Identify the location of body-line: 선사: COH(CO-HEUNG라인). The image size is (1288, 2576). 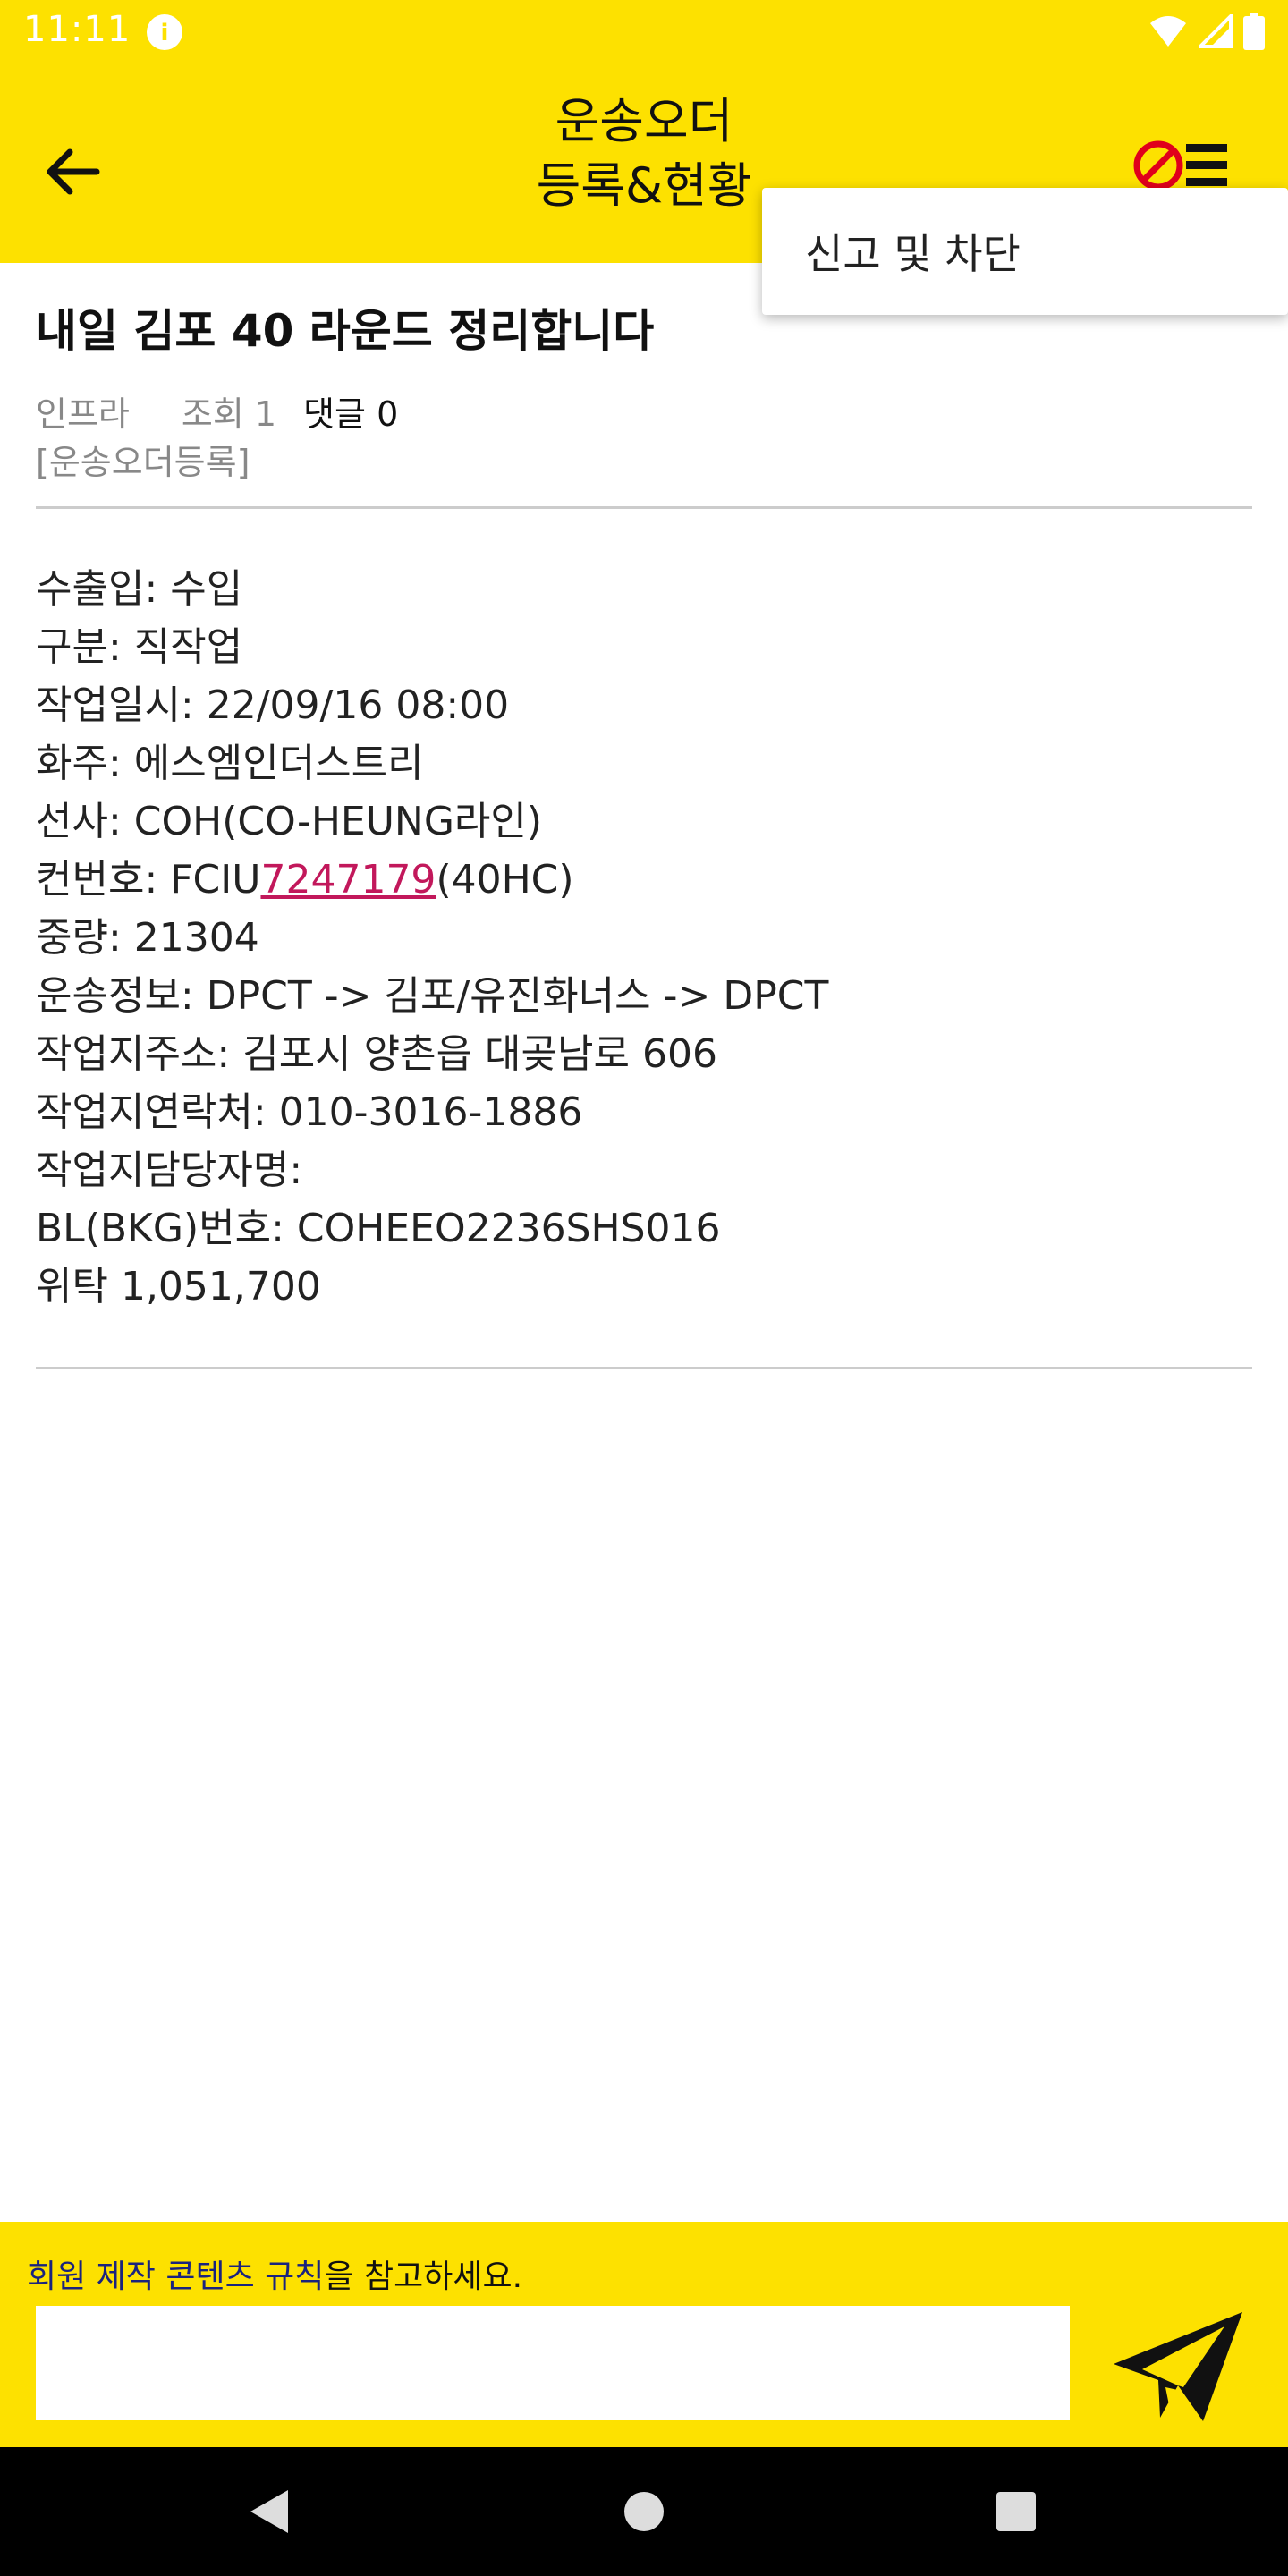
(289, 821).